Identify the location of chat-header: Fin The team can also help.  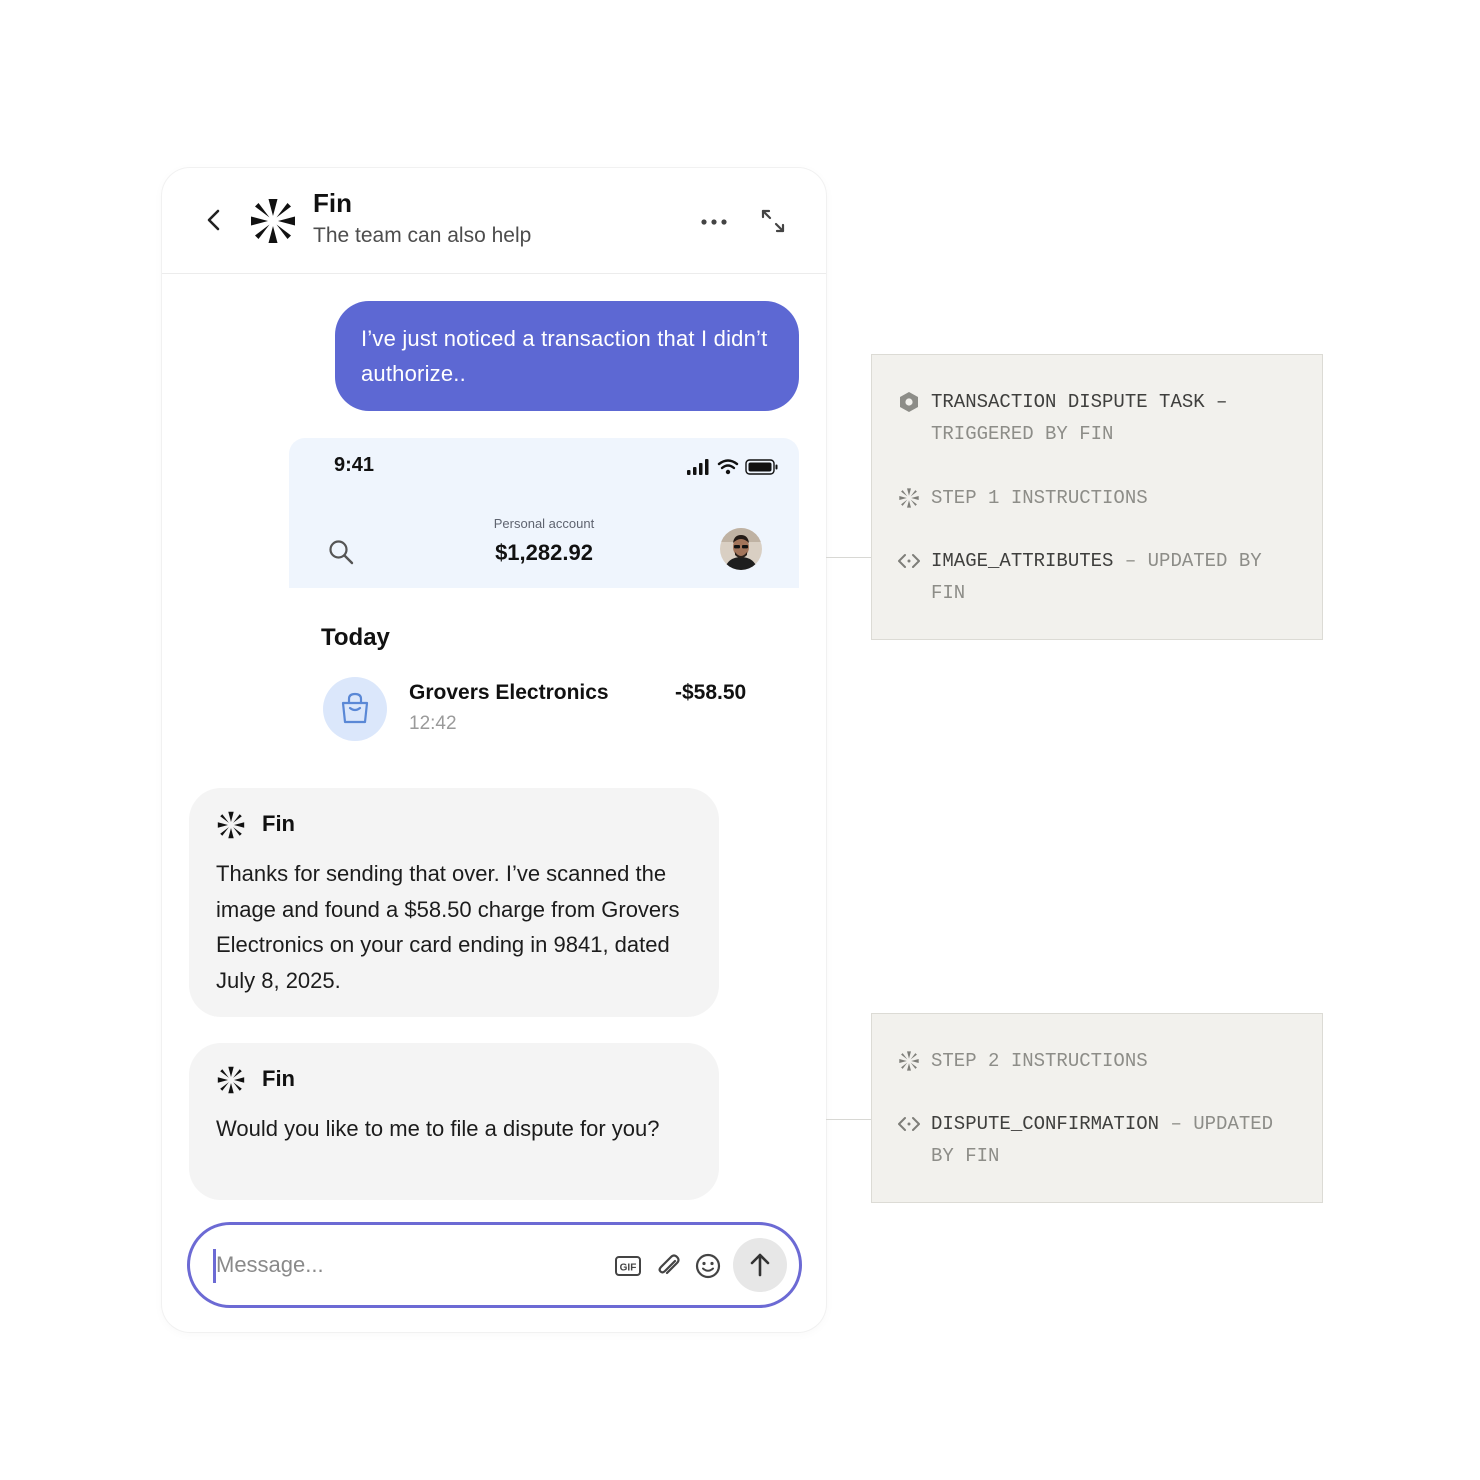
(494, 221).